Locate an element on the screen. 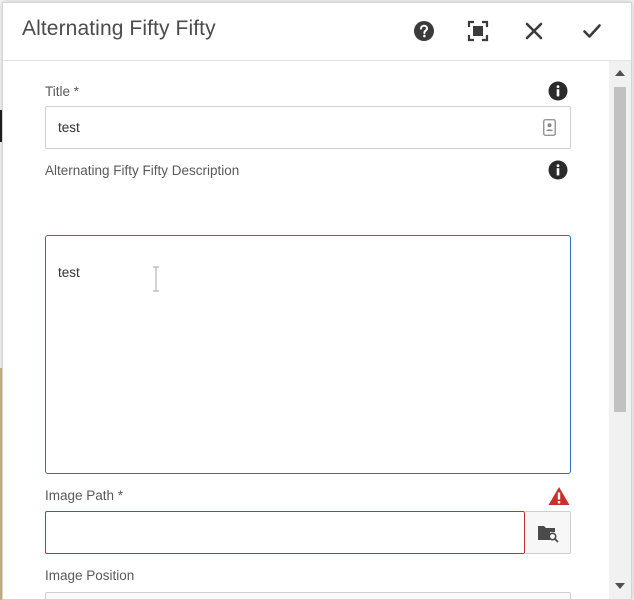 This screenshot has width=634, height=600. title-input: test is located at coordinates (308, 127).